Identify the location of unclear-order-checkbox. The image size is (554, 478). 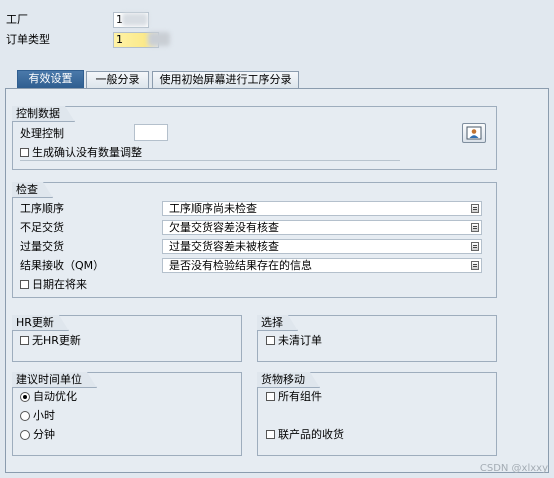
(270, 340).